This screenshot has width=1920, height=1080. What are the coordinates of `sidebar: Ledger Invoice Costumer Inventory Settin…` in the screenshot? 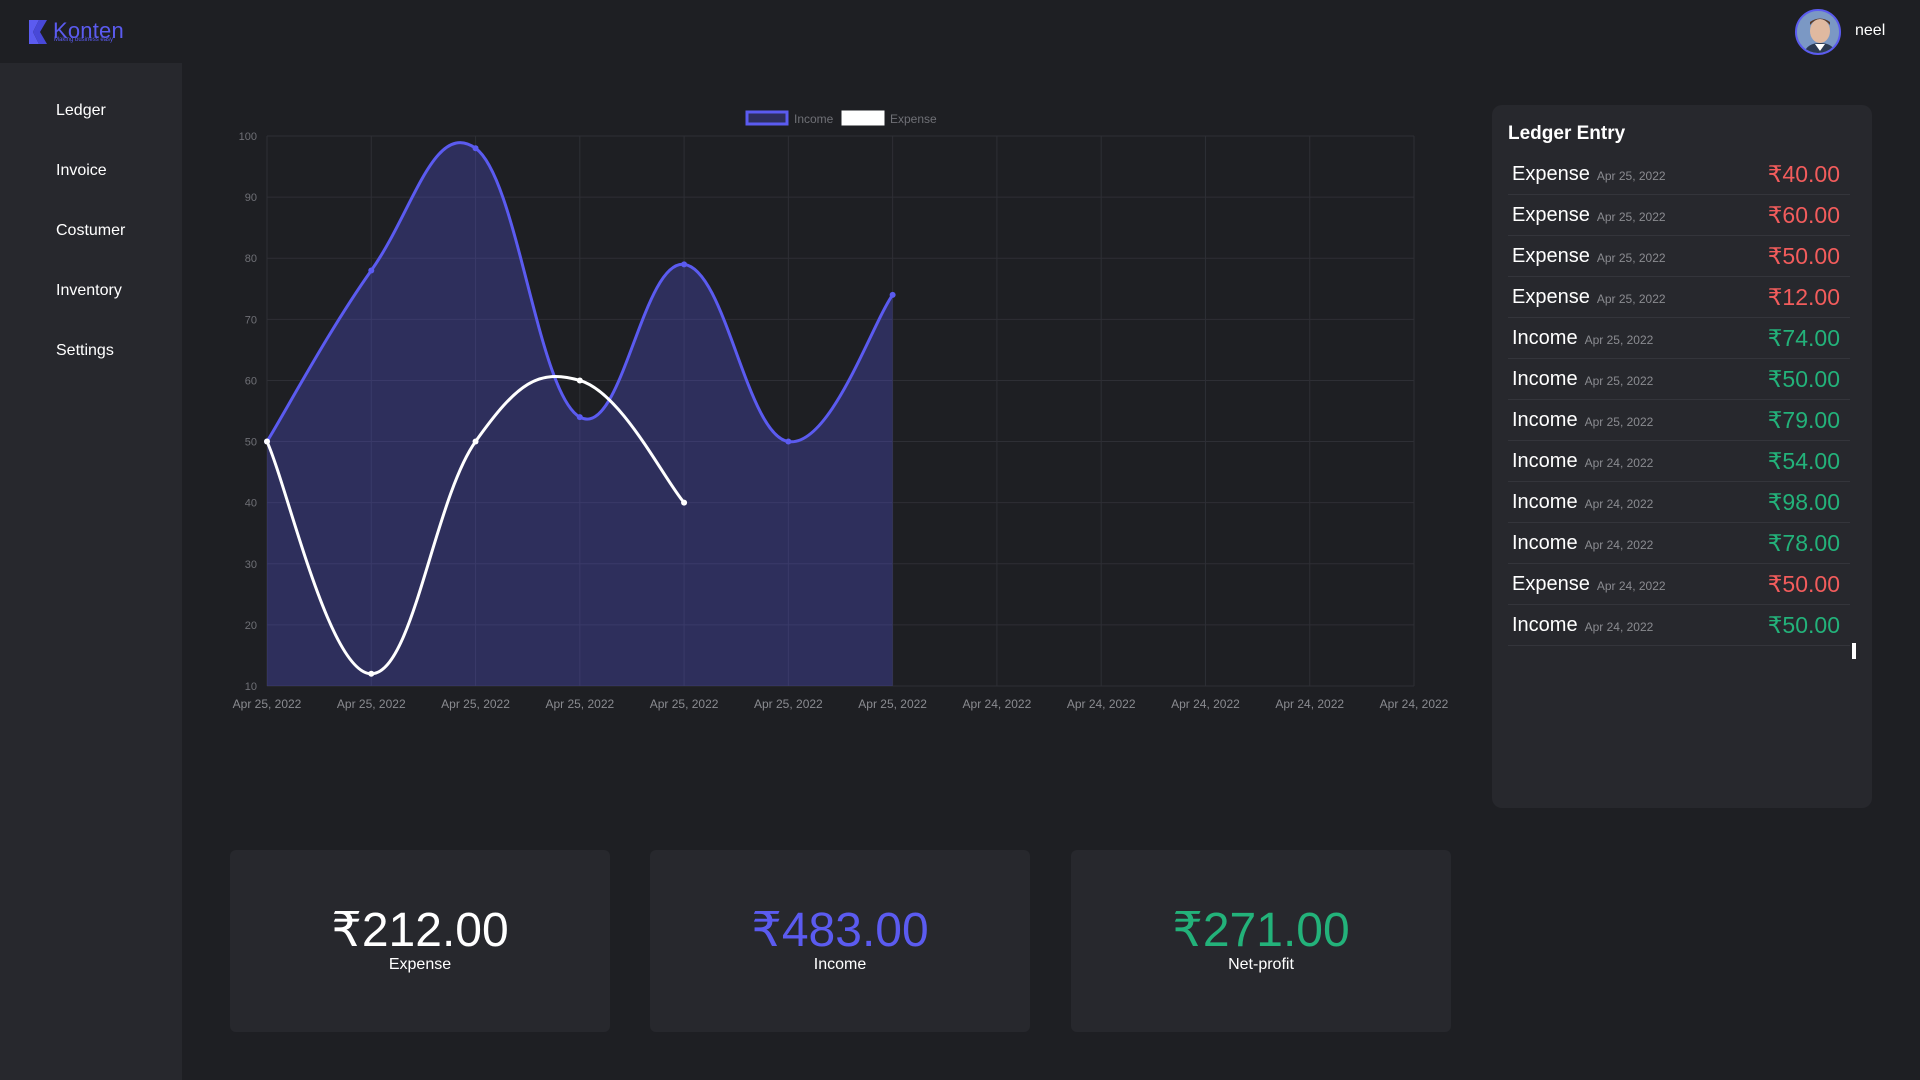 It's located at (91, 571).